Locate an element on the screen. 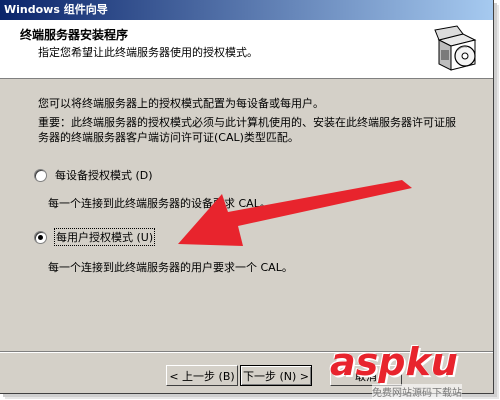 The image size is (500, 400). next-button: 下一步 (N) > is located at coordinates (276, 375).